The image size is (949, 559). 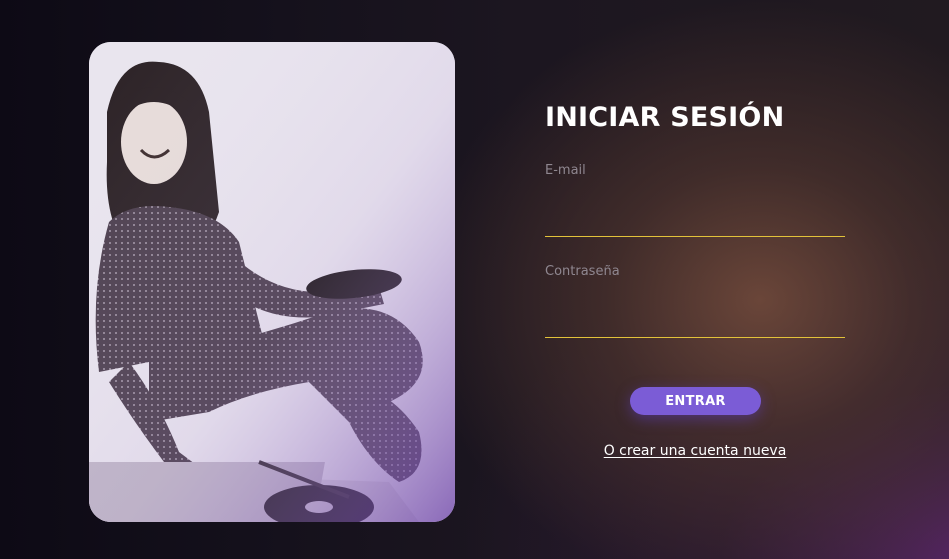 I want to click on login-submit-button: ENTRAR, so click(x=695, y=401).